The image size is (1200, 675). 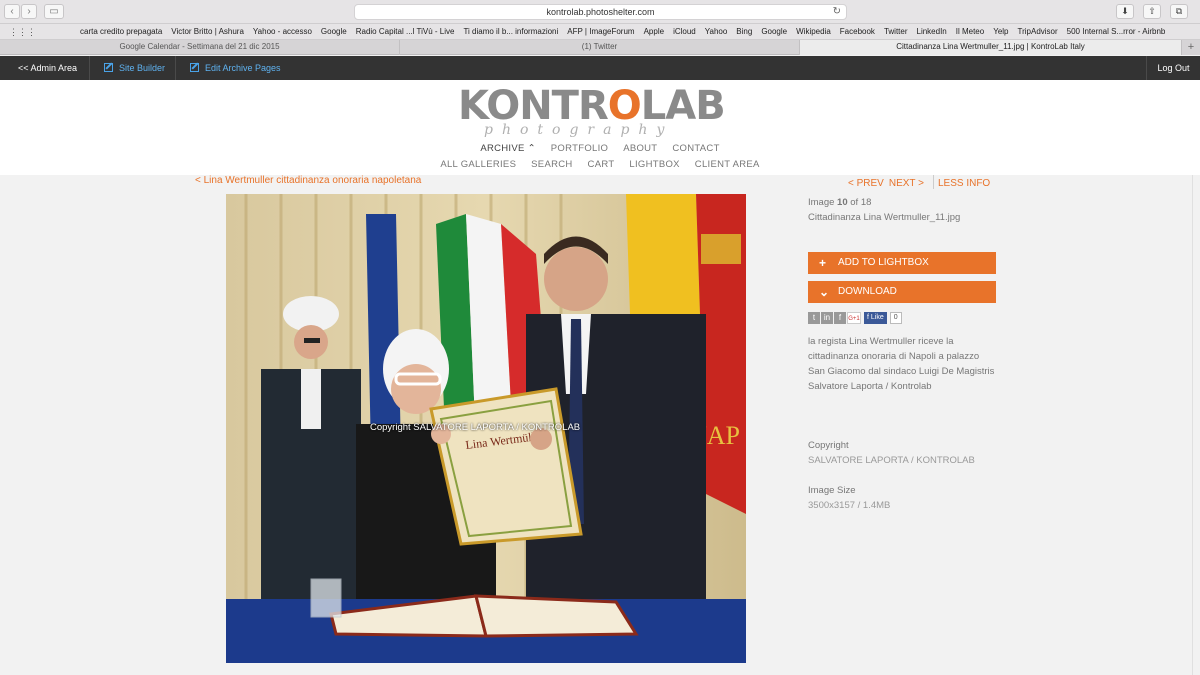 I want to click on image-size-value: 3500x3157 / 1.4MB, so click(x=849, y=505).